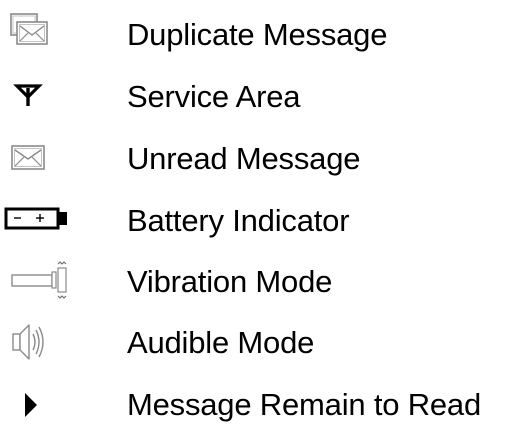 The width and height of the screenshot is (514, 436). I want to click on legend-row-message-remain-to-read: Message Remain to Read, so click(257, 405).